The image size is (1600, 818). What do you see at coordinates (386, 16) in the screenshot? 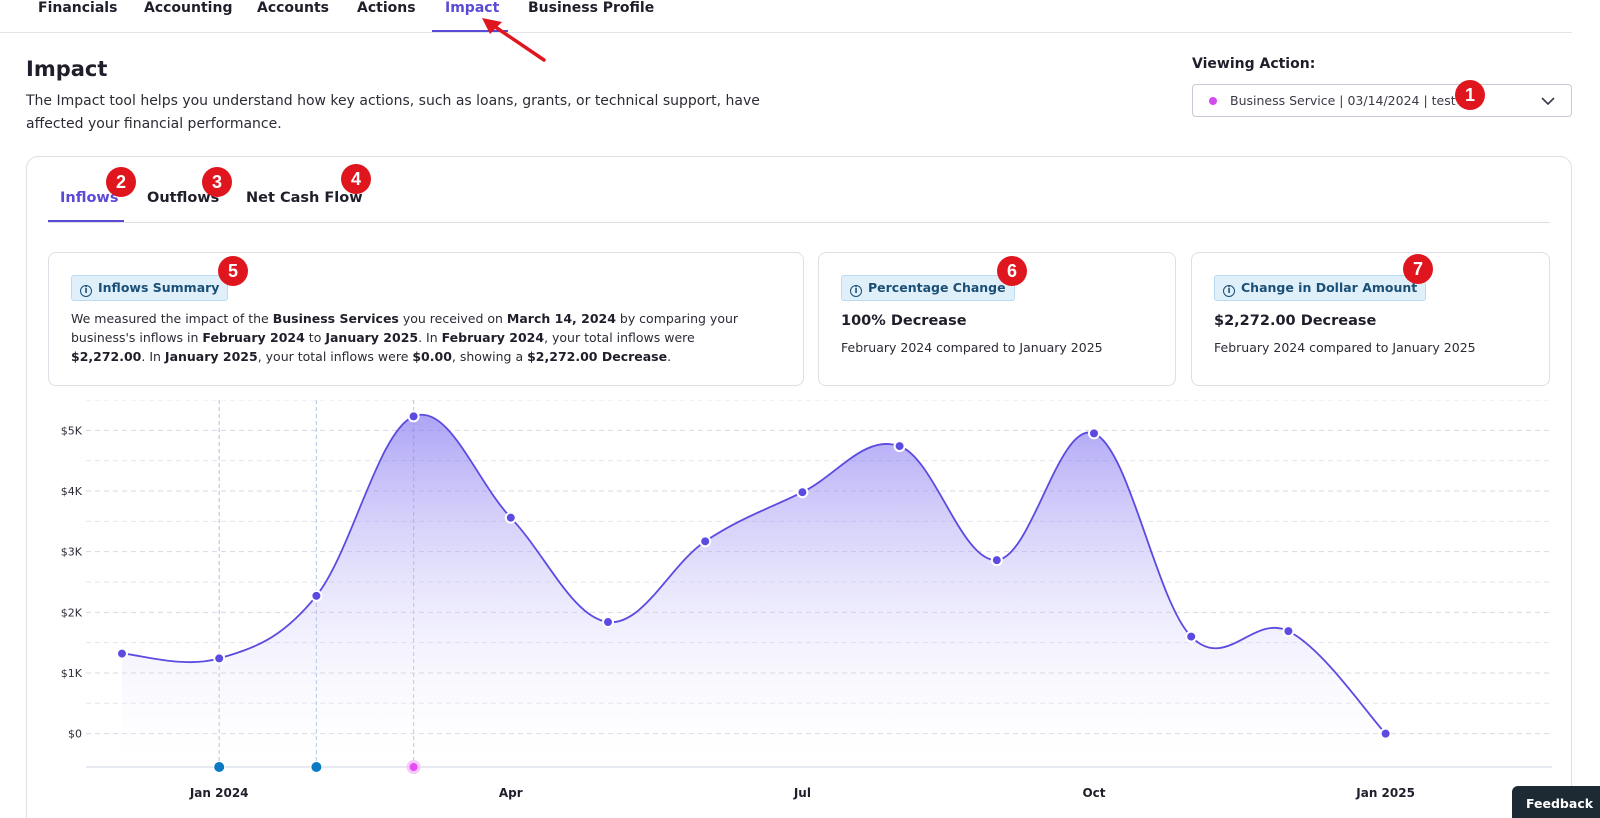
I see `nav-actions: Actions` at bounding box center [386, 16].